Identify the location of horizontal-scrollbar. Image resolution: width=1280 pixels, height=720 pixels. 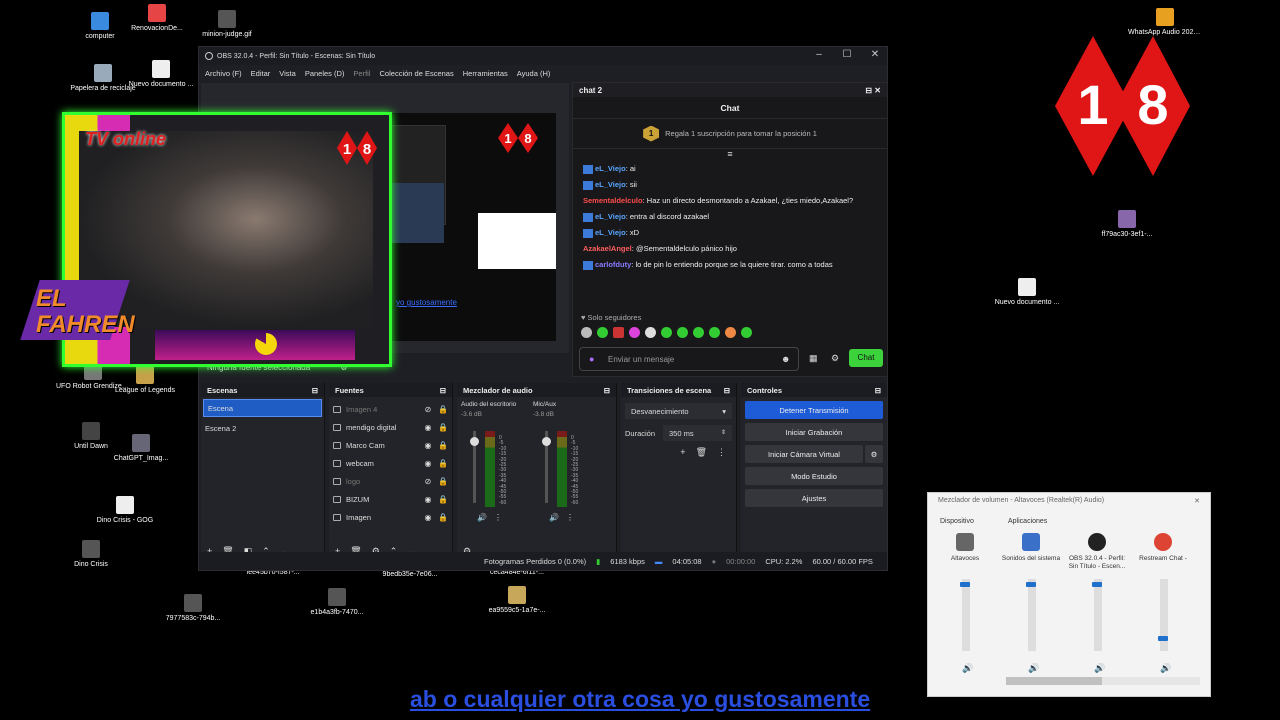
(1103, 681).